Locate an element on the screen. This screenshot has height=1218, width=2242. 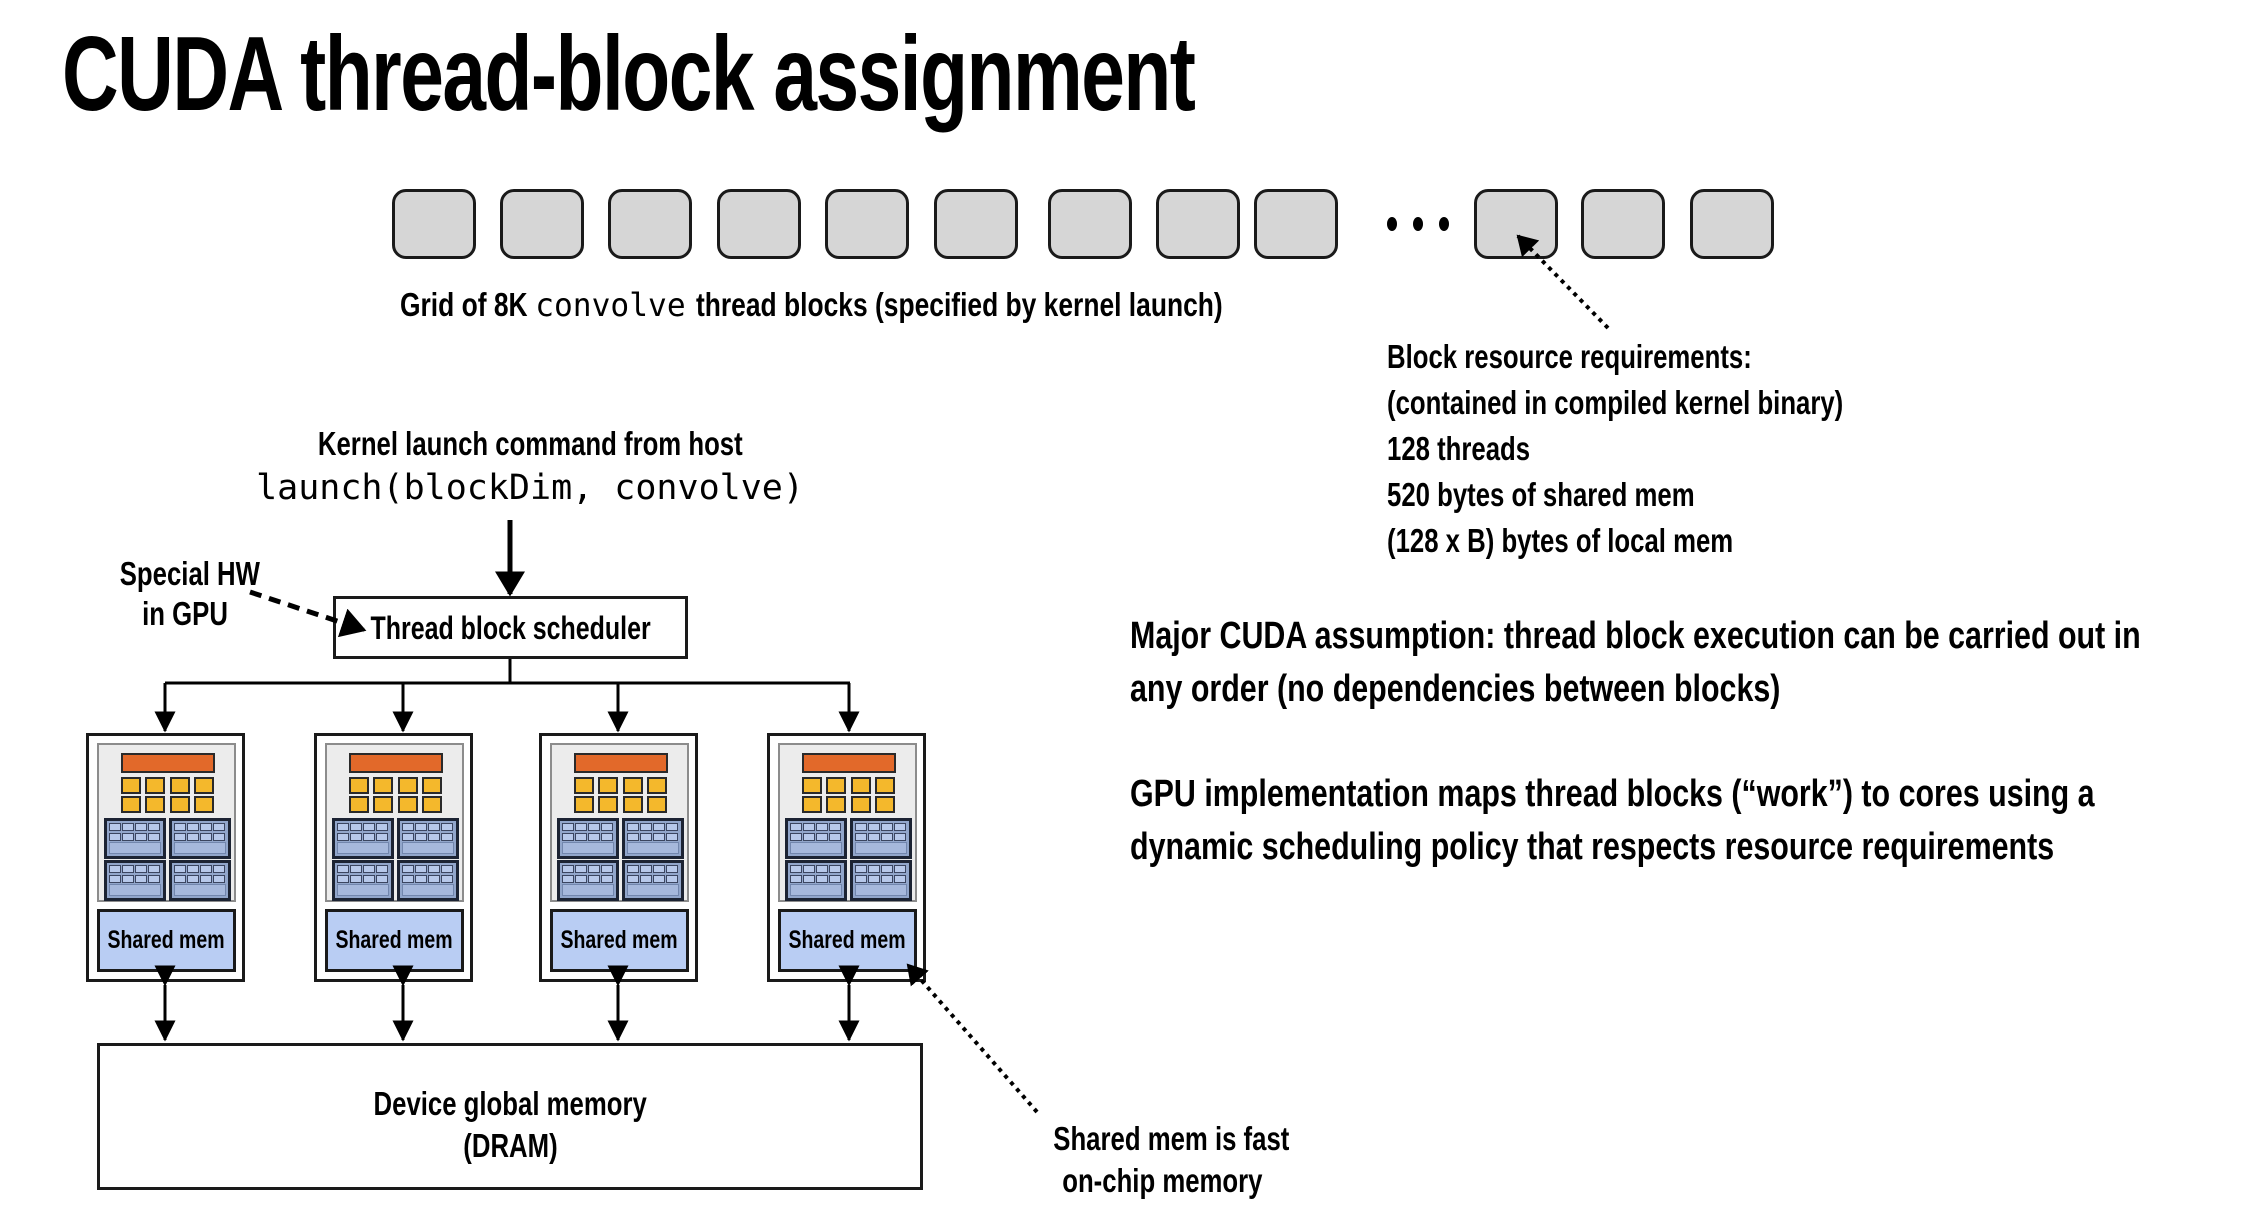
special-hw-arrow is located at coordinates (308, 613).